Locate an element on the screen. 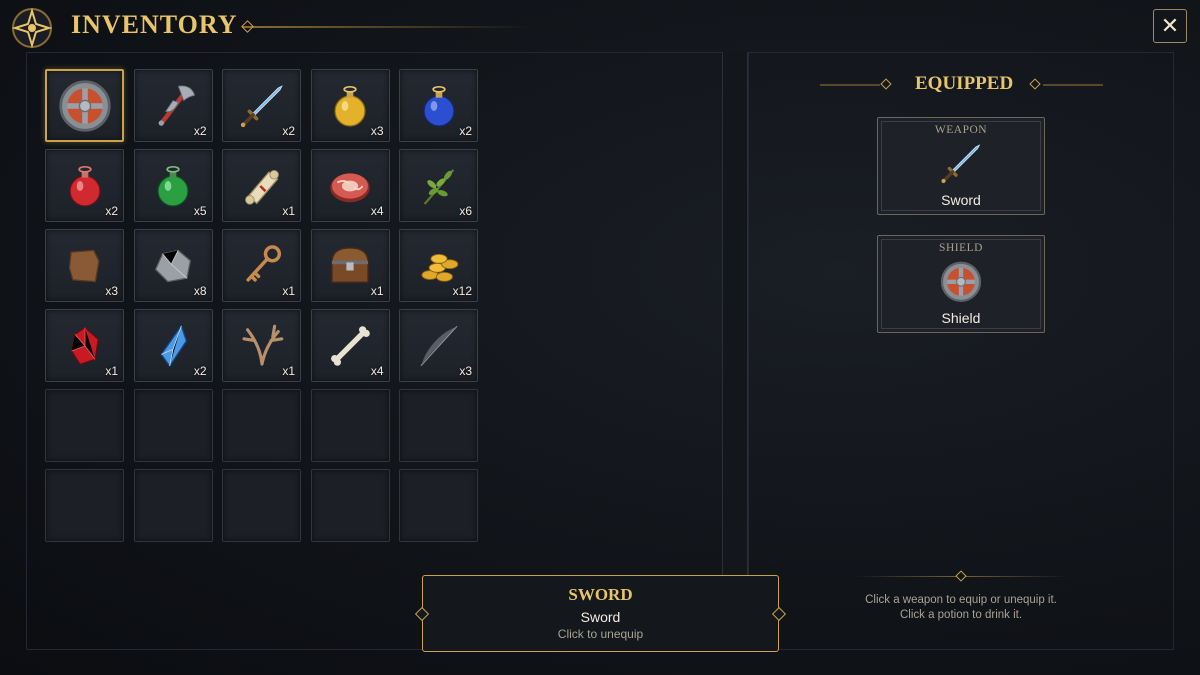  meat-icon is located at coordinates (350, 187).